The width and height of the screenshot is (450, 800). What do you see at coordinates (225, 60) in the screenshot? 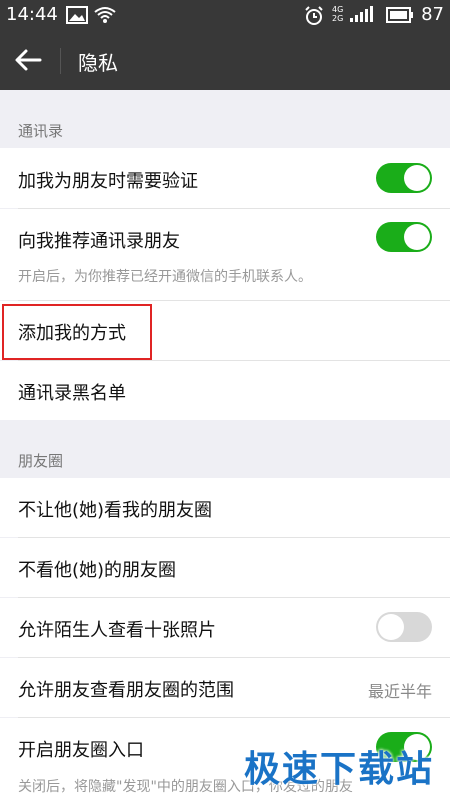
I see `title-bar: 隐私` at bounding box center [225, 60].